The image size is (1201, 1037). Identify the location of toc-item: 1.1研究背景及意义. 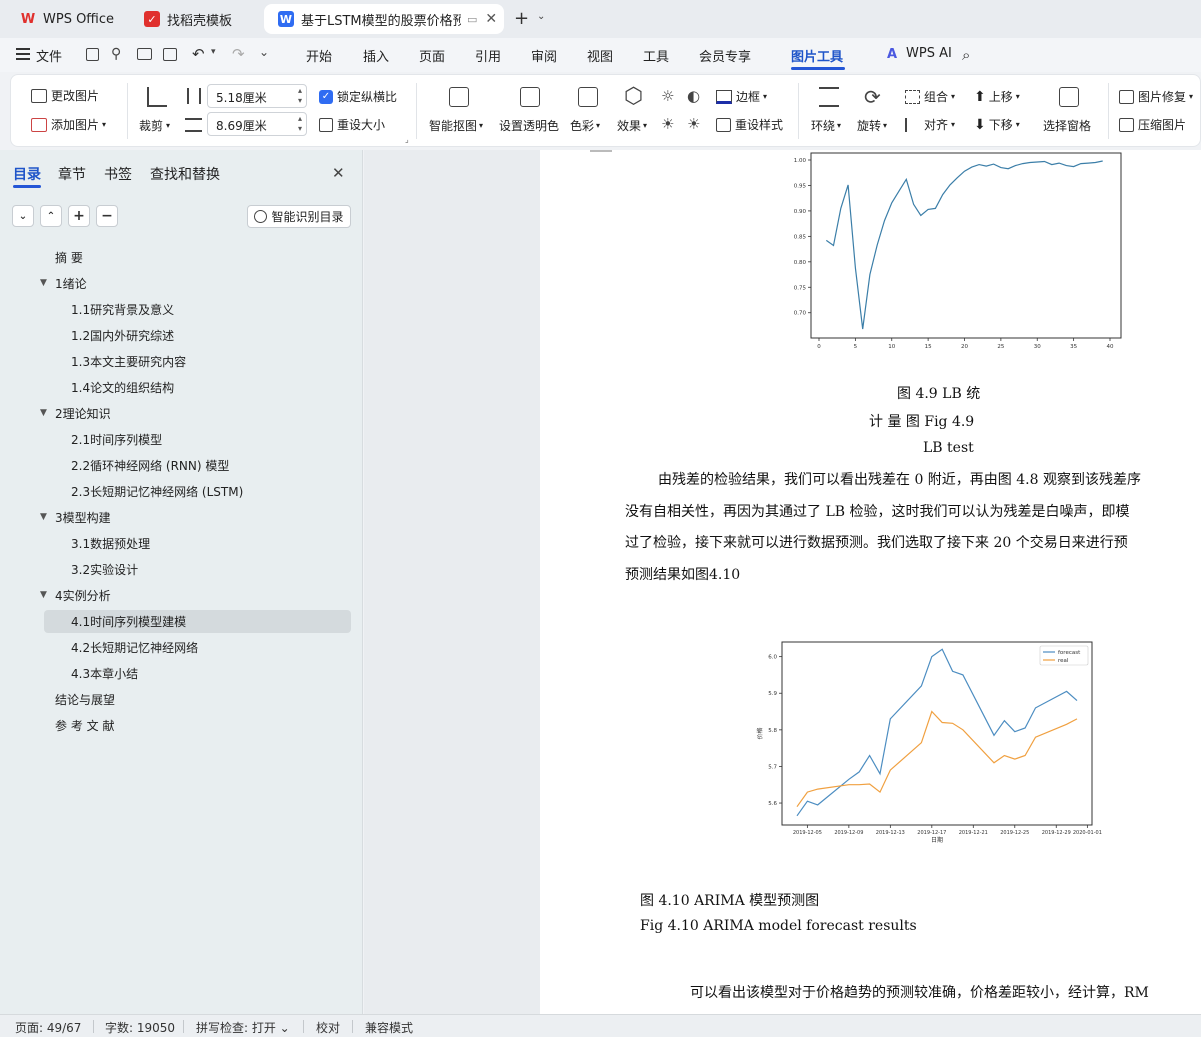
(122, 309).